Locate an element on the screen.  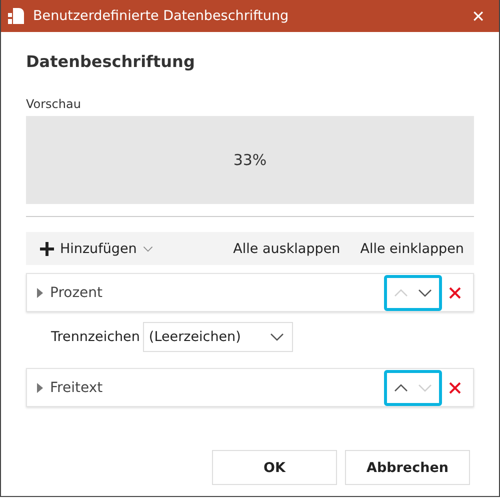
expand-all-button: Alle ausklappen is located at coordinates (286, 248).